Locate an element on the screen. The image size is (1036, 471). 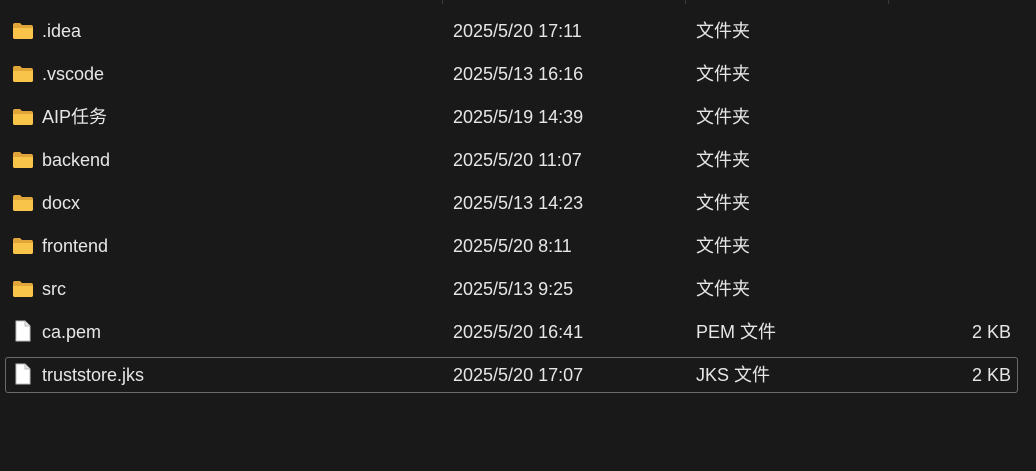
file-row: ca.pem 2025/5/20 16:41 PEM 文件 2 KB is located at coordinates (511, 332).